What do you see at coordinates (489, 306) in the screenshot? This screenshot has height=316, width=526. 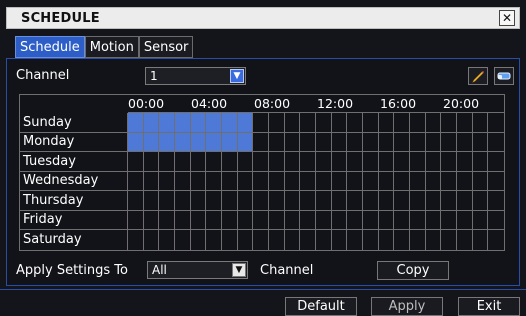 I see `exit-button: Exit` at bounding box center [489, 306].